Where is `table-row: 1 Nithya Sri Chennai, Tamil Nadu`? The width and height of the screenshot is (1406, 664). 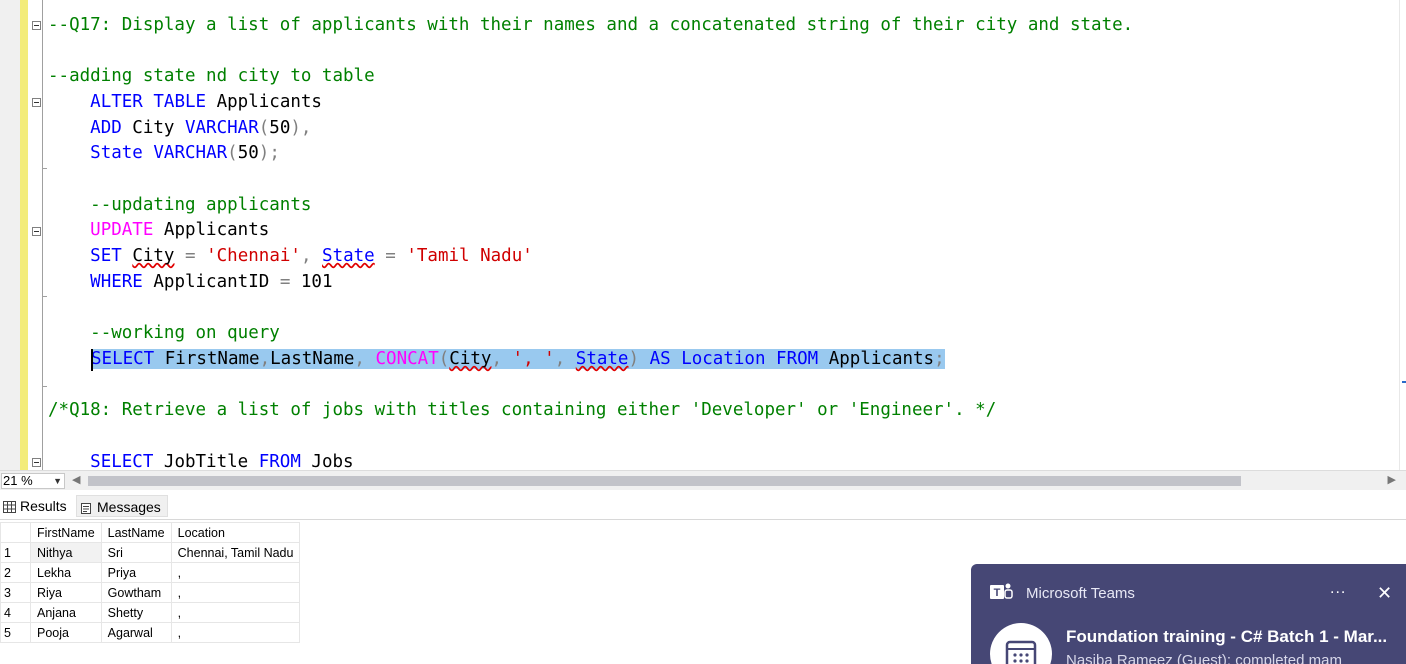
table-row: 1 Nithya Sri Chennai, Tamil Nadu is located at coordinates (150, 552).